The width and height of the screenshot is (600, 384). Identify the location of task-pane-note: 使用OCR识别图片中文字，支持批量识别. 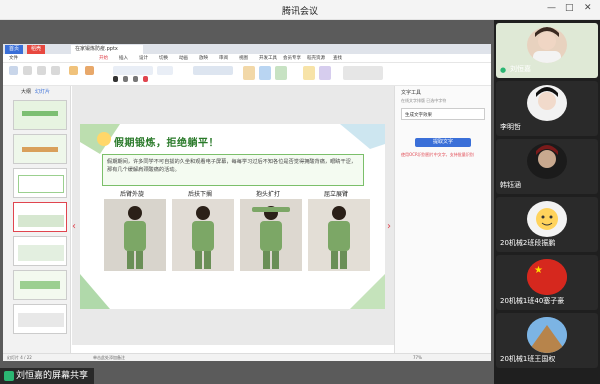
(437, 154).